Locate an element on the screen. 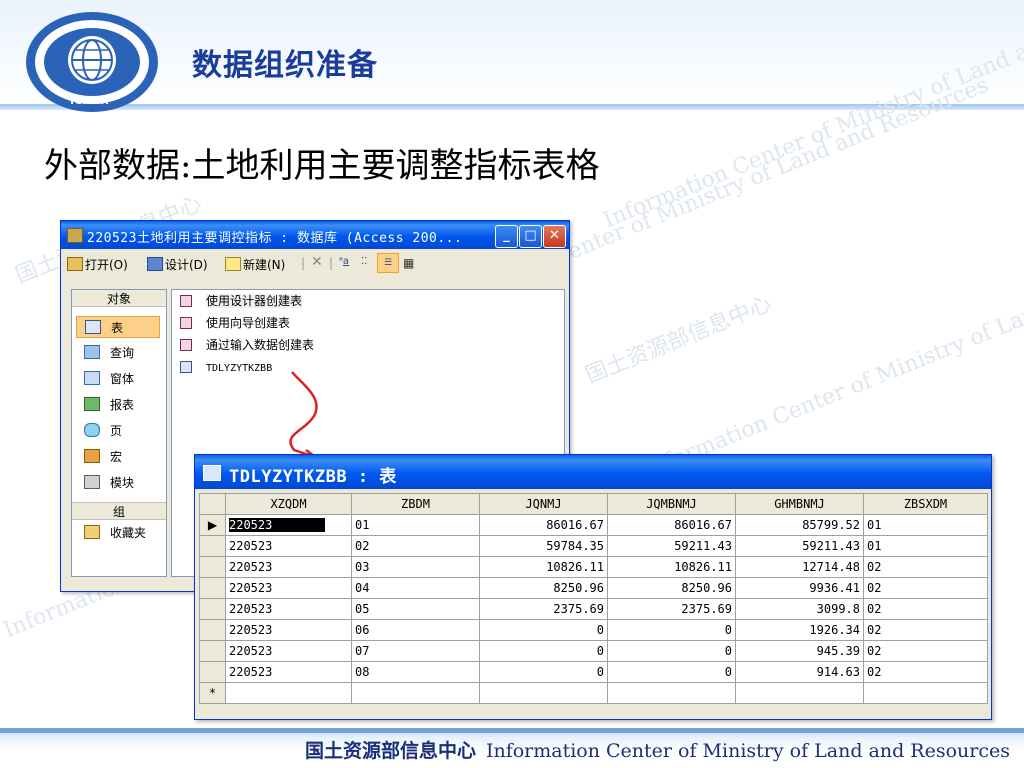 The image size is (1024, 768). large-icons-view-icon: ᵃa is located at coordinates (344, 261).